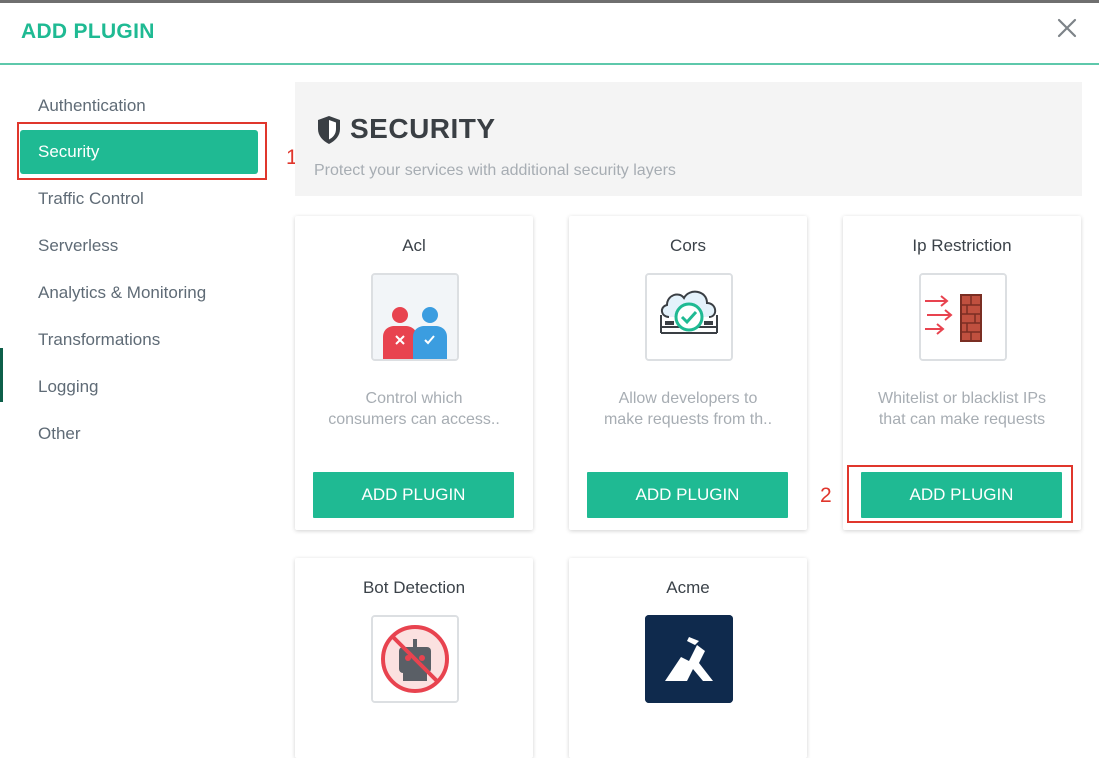 The image size is (1099, 758). I want to click on sidebar-item-logging: Logging, so click(139, 387).